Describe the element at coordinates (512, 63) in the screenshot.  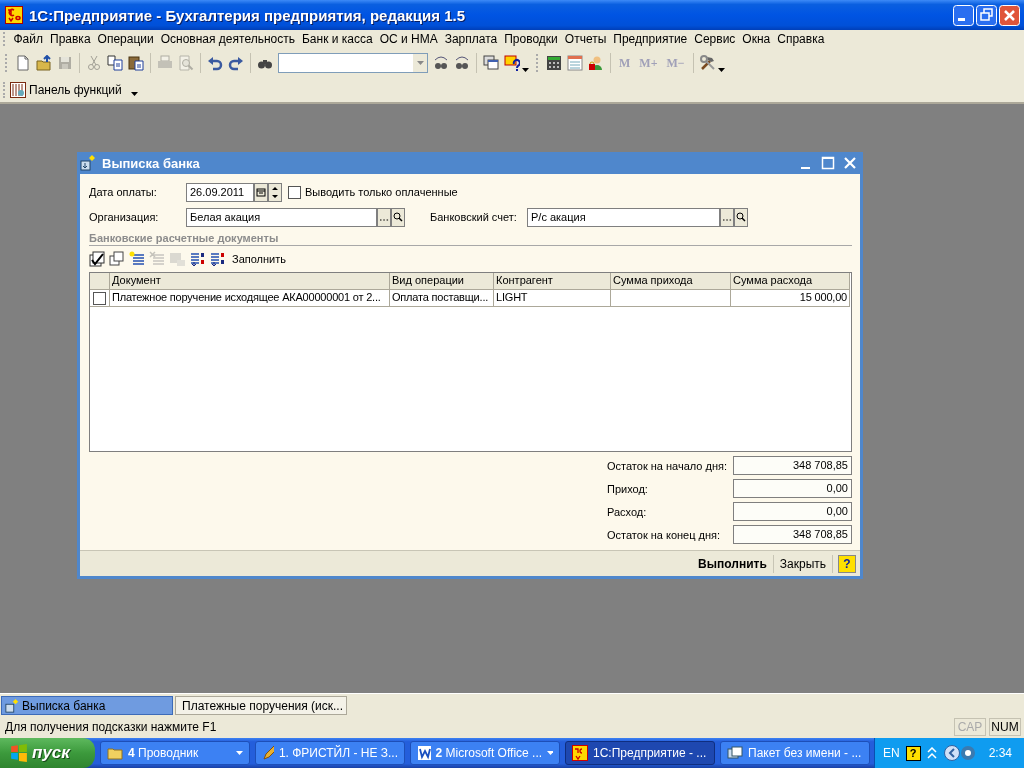
I see `help-icon` at that location.